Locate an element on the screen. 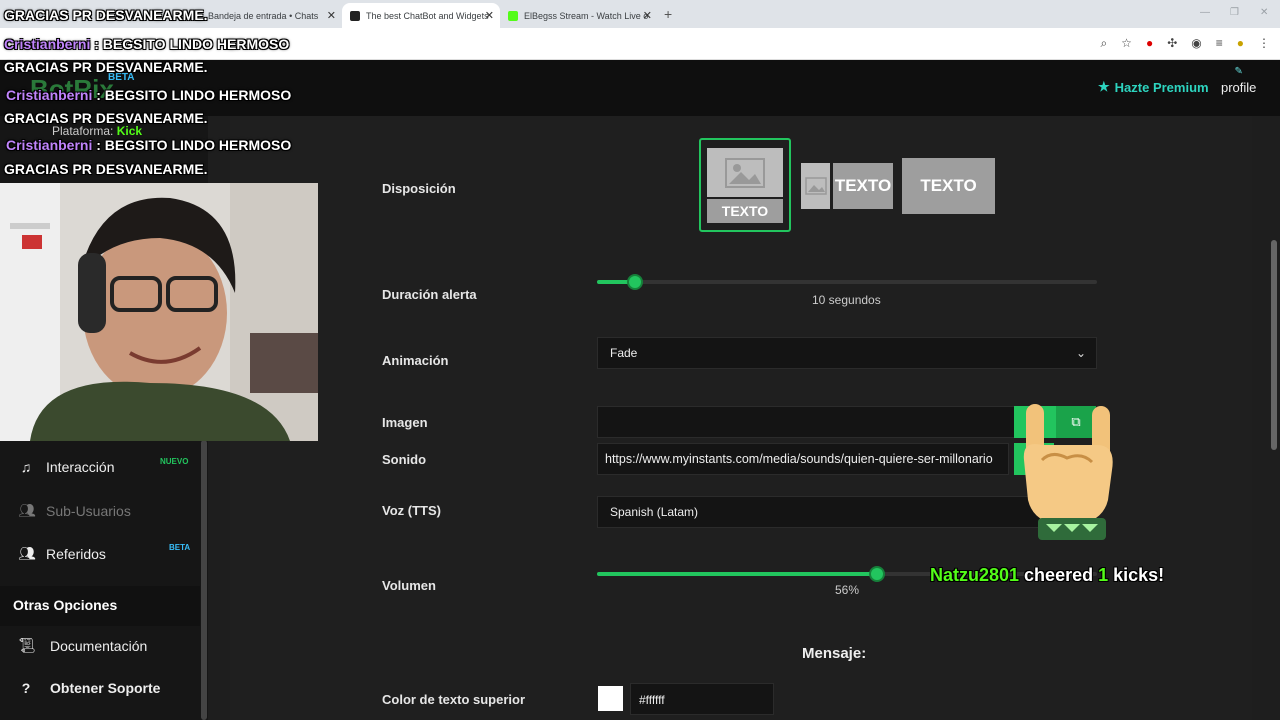 The height and width of the screenshot is (720, 1280). new-tab-icon: + is located at coordinates (668, 14).